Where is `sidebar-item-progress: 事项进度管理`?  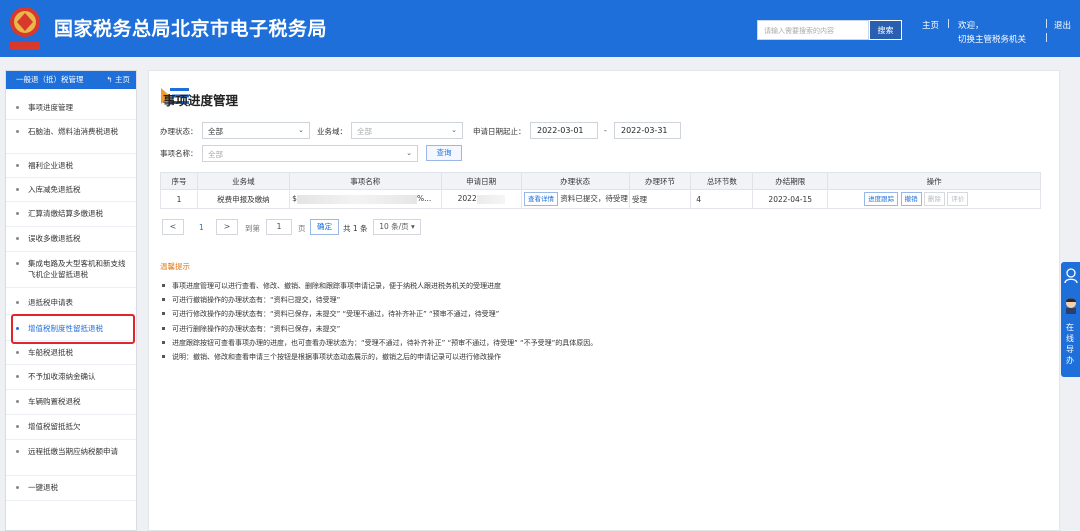 sidebar-item-progress: 事项进度管理 is located at coordinates (71, 108).